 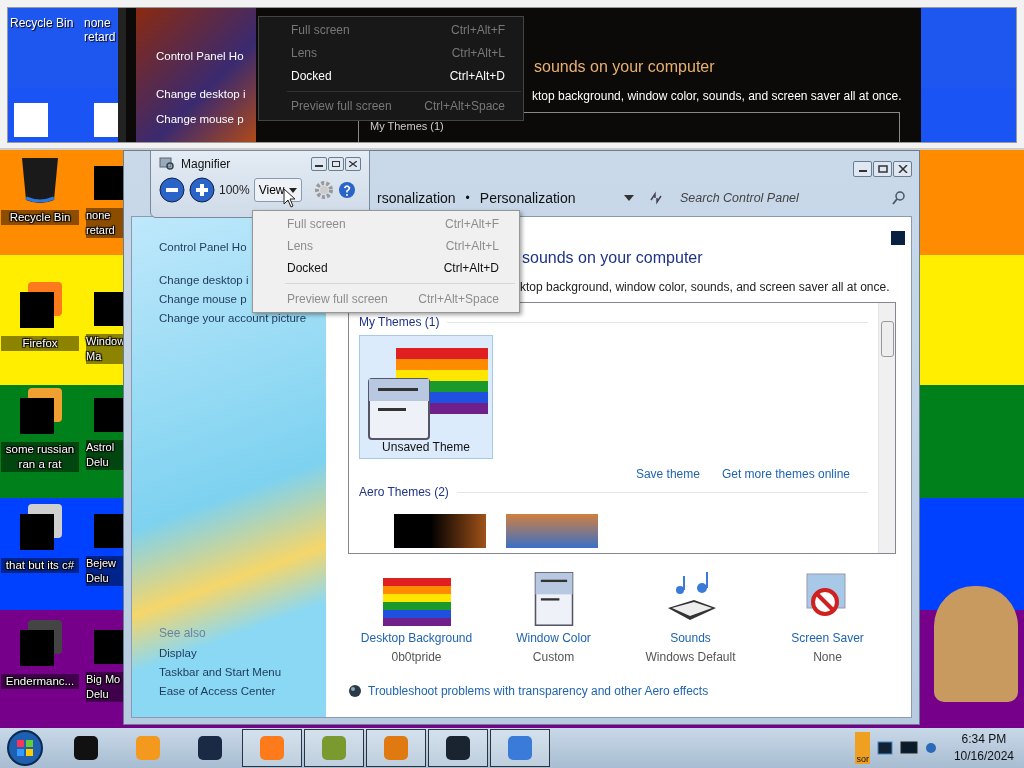 I want to click on refresh-icon, so click(x=656, y=198).